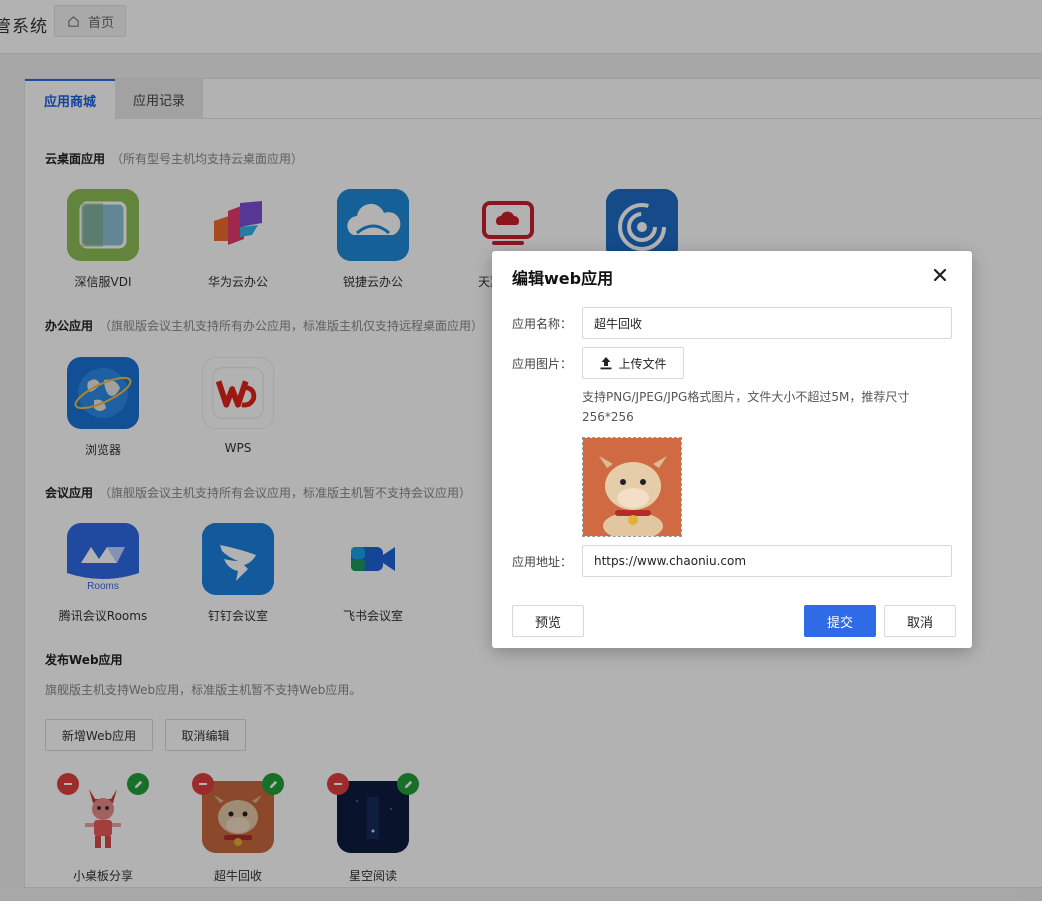 The height and width of the screenshot is (901, 1042). I want to click on upload-label: 上传文件, so click(642, 363).